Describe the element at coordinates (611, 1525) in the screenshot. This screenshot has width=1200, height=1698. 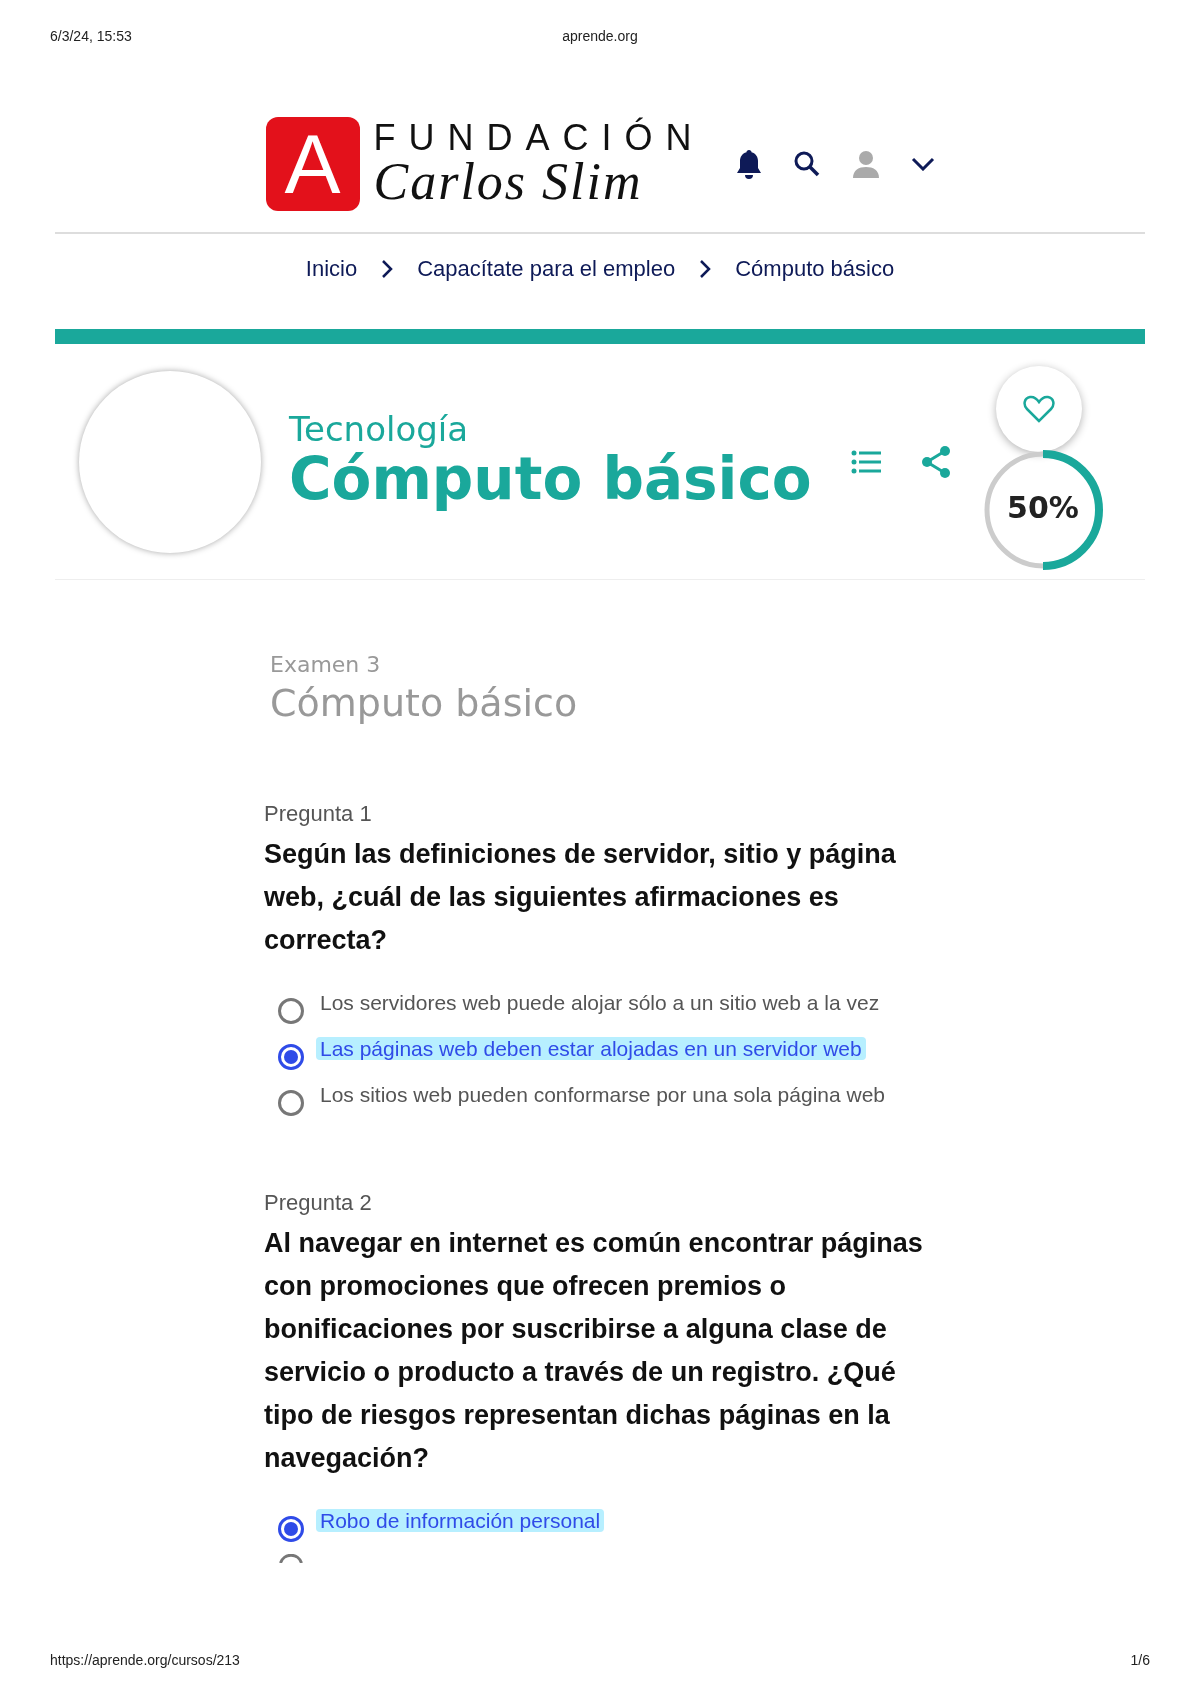
I see `answer-option: Robo de información personal` at that location.